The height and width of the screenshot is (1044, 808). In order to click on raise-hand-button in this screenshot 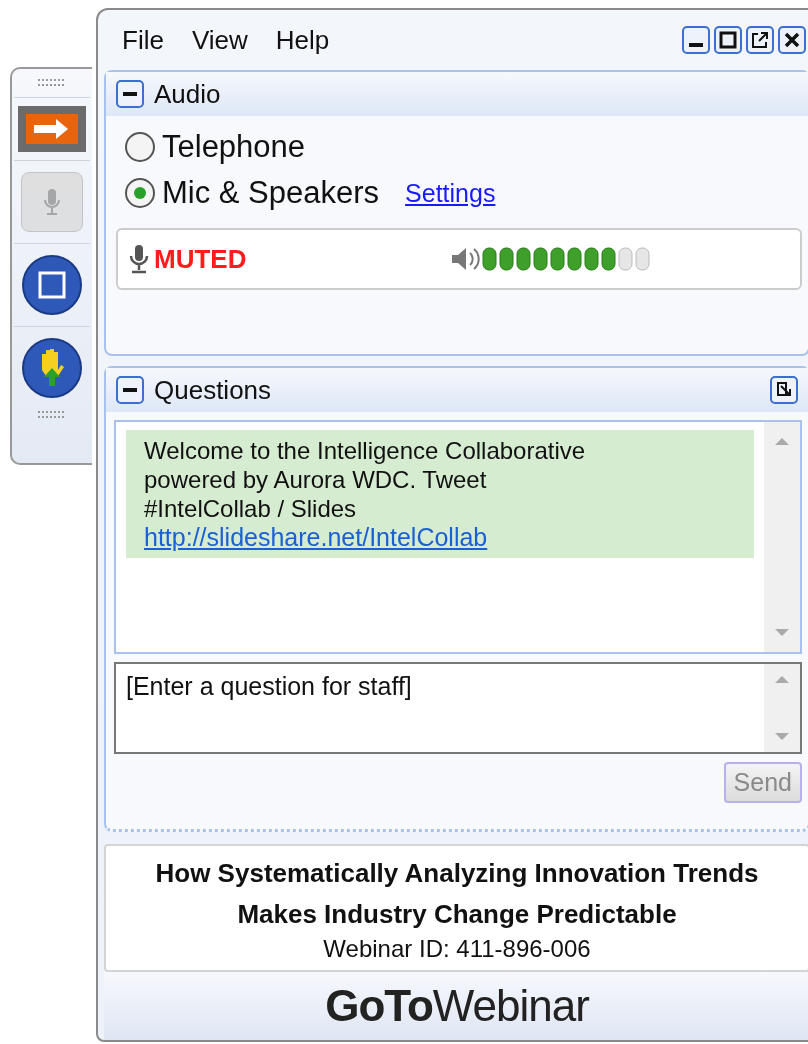, I will do `click(52, 368)`.